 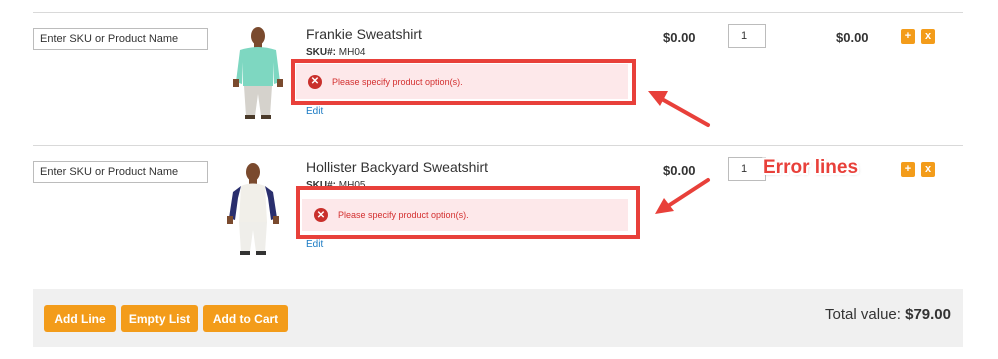 I want to click on empty-list-button: Empty List, so click(x=159, y=318).